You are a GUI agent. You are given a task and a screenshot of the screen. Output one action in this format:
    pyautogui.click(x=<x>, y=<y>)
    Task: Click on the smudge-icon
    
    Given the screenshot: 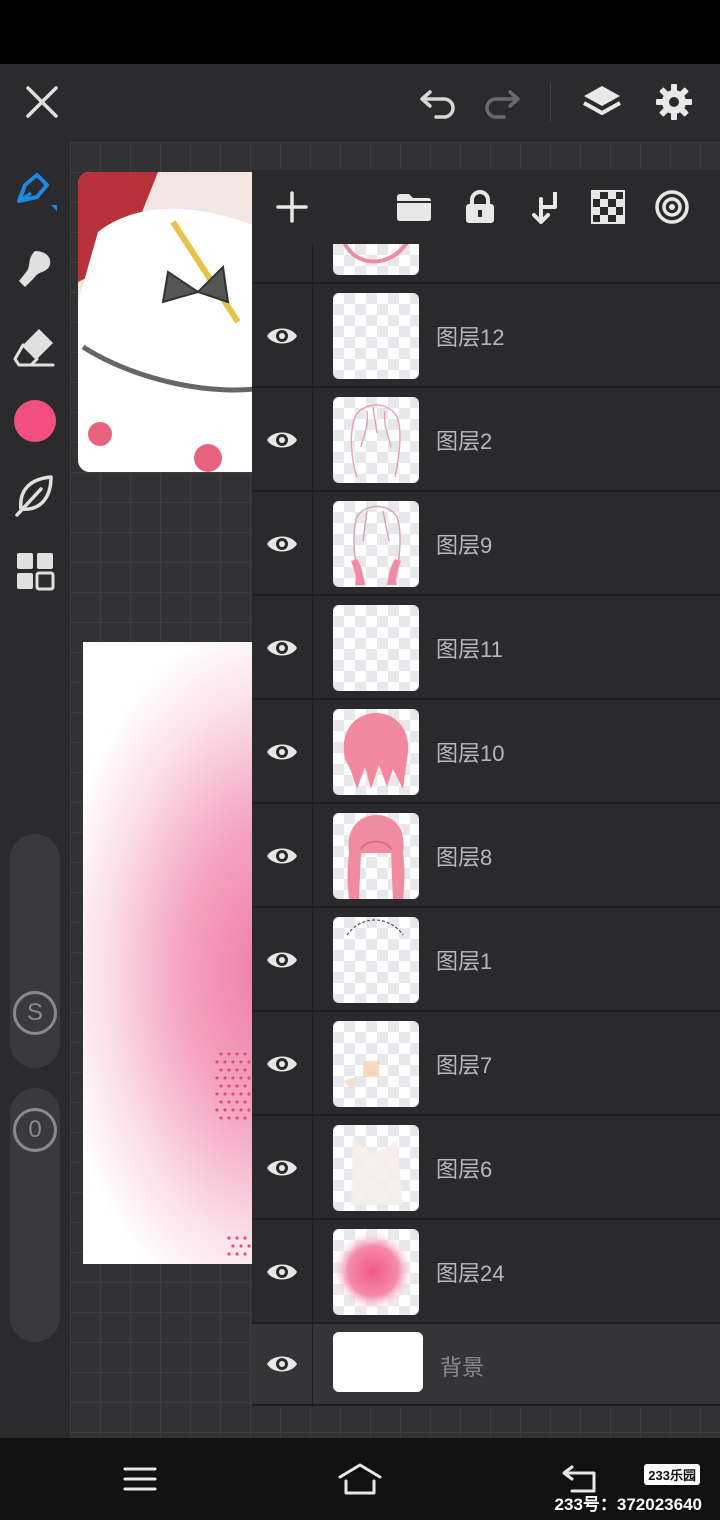 What is the action you would take?
    pyautogui.click(x=35, y=269)
    